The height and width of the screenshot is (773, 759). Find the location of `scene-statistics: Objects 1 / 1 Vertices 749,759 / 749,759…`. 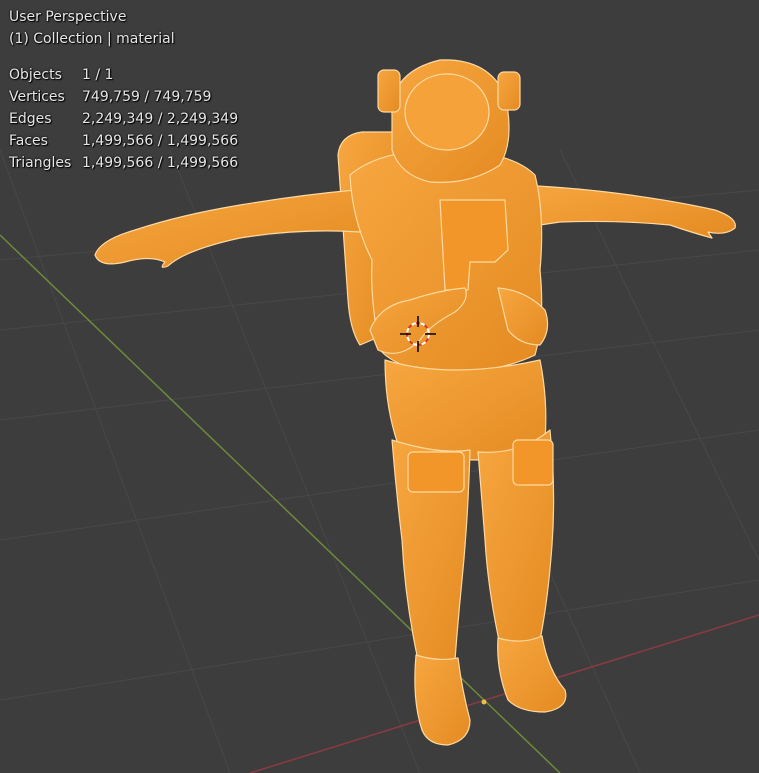

scene-statistics: Objects 1 / 1 Vertices 749,759 / 749,759… is located at coordinates (123, 119).